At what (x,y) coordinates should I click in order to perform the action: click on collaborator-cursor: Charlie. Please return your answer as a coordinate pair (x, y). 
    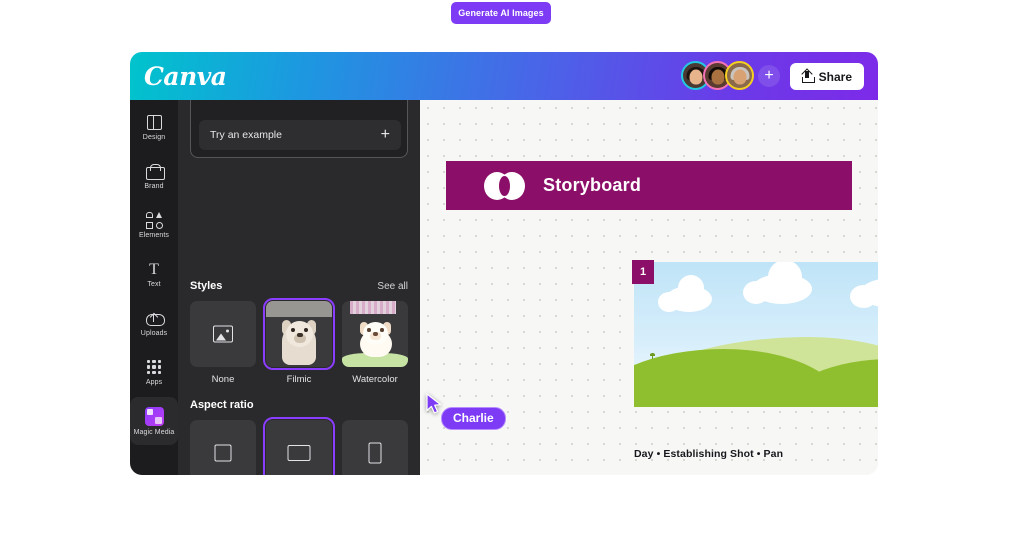
    Looking at the image, I should click on (466, 411).